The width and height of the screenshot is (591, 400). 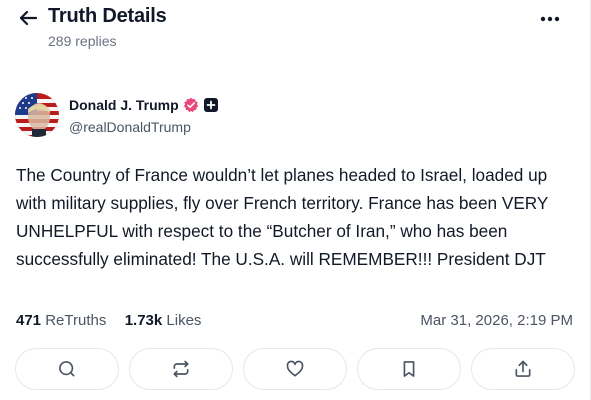 I want to click on bookmark-button, so click(x=409, y=369).